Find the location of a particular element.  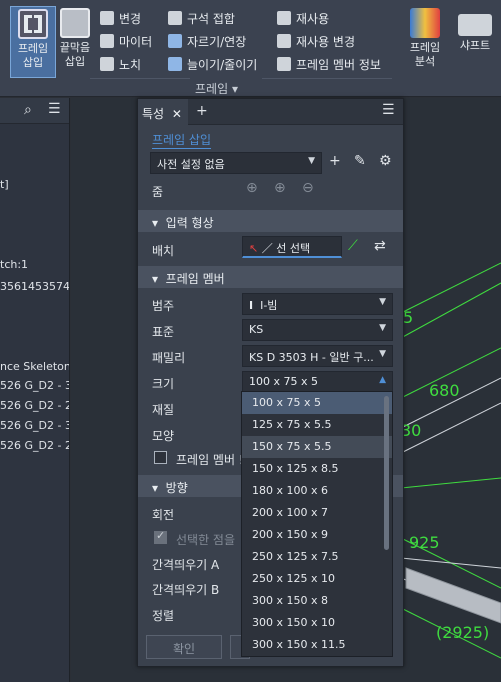

selected-point-checkbox: ✓ is located at coordinates (160, 536).